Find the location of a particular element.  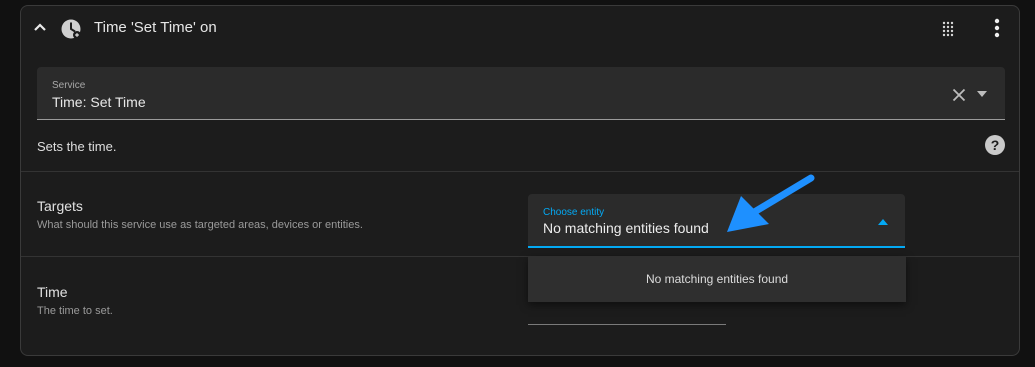

card-title: Time 'Set Time' on is located at coordinates (155, 27).